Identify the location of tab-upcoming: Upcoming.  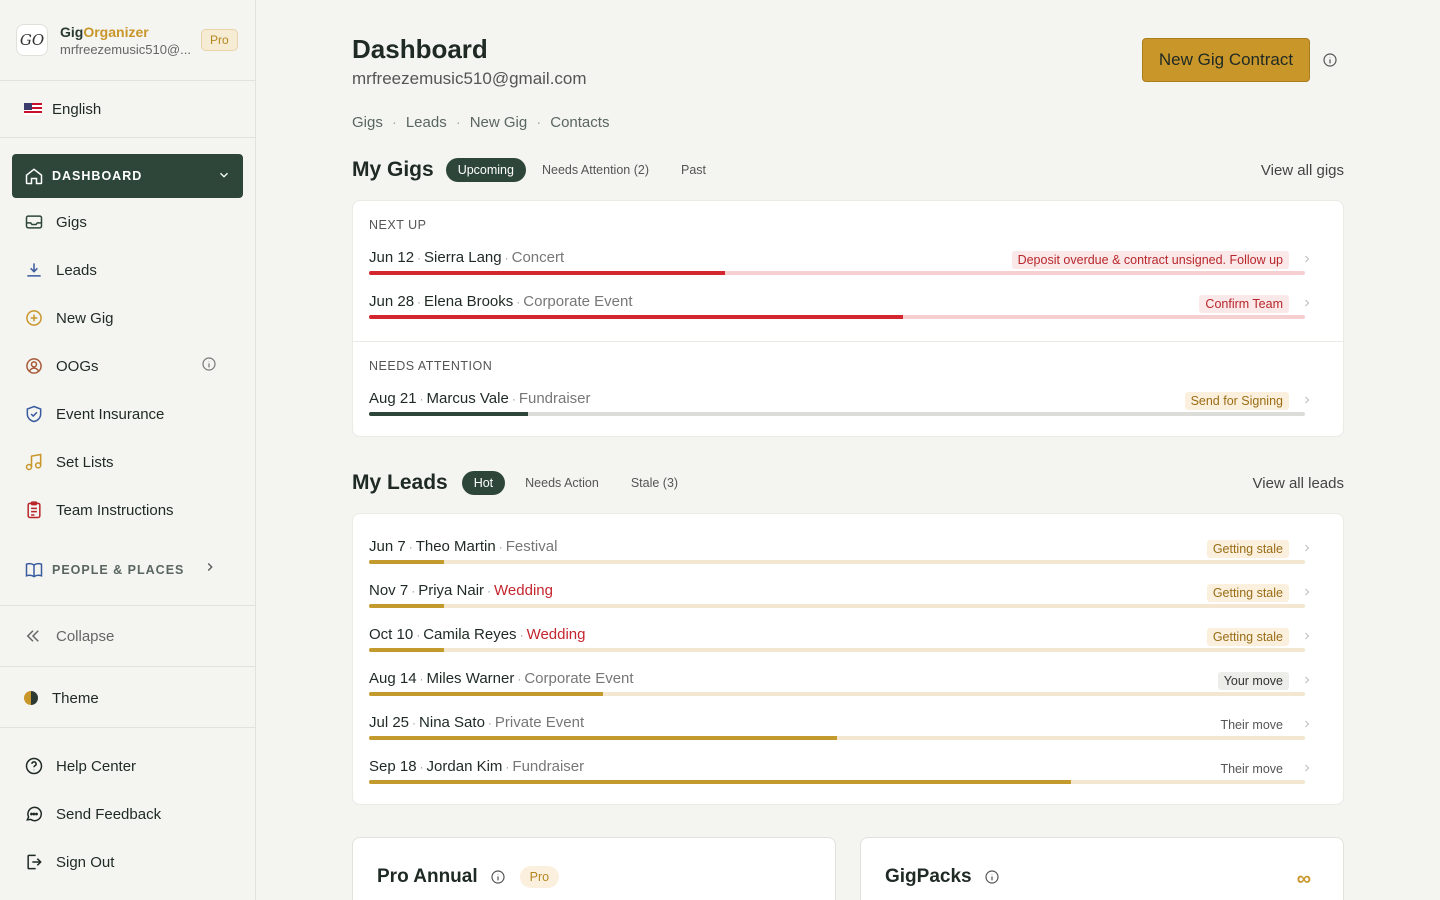
(485, 170).